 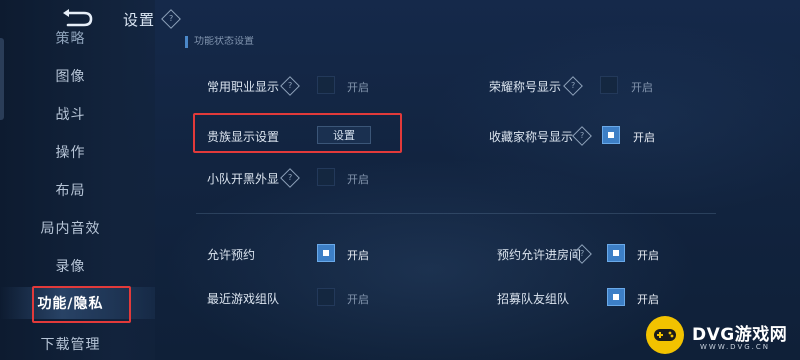 I want to click on section-title: 功能状态设置, so click(x=219, y=42).